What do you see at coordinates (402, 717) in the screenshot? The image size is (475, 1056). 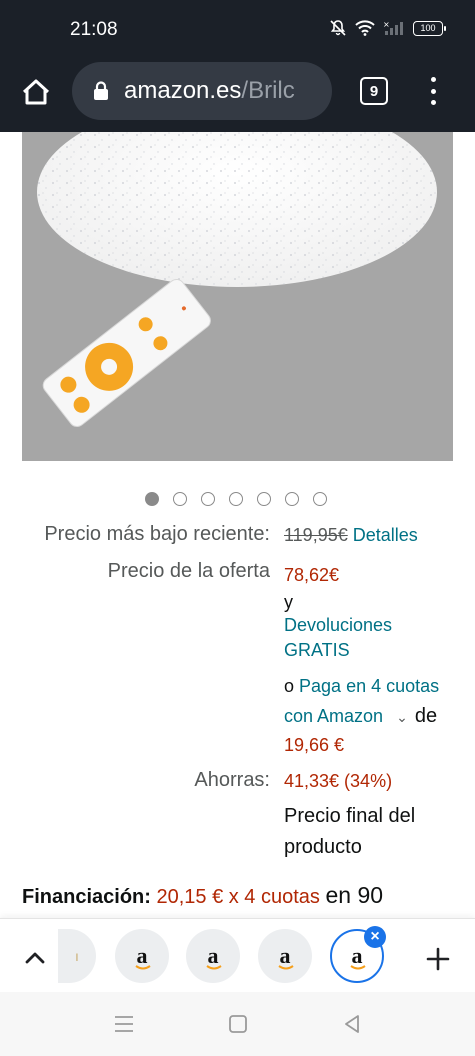 I see `chevron-down-icon: ⌄` at bounding box center [402, 717].